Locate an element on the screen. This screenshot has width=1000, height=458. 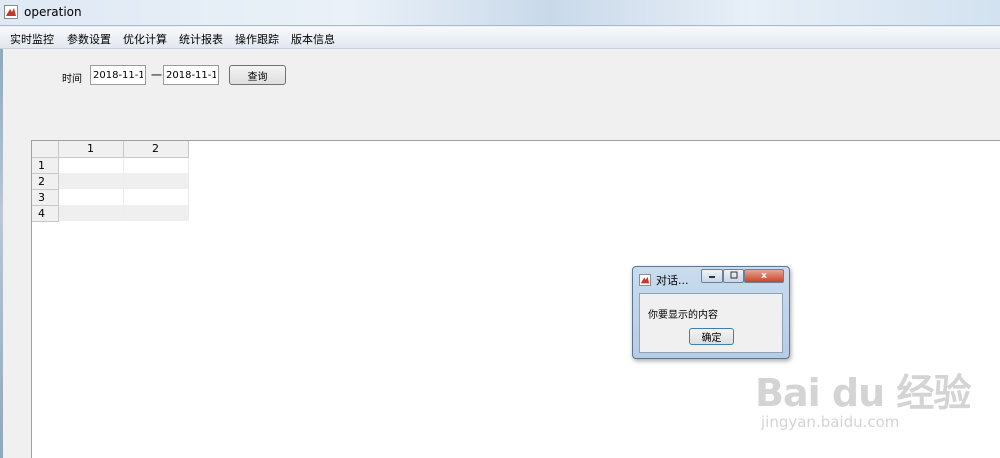
menu-item-optimization: 优化计算 is located at coordinates (145, 39).